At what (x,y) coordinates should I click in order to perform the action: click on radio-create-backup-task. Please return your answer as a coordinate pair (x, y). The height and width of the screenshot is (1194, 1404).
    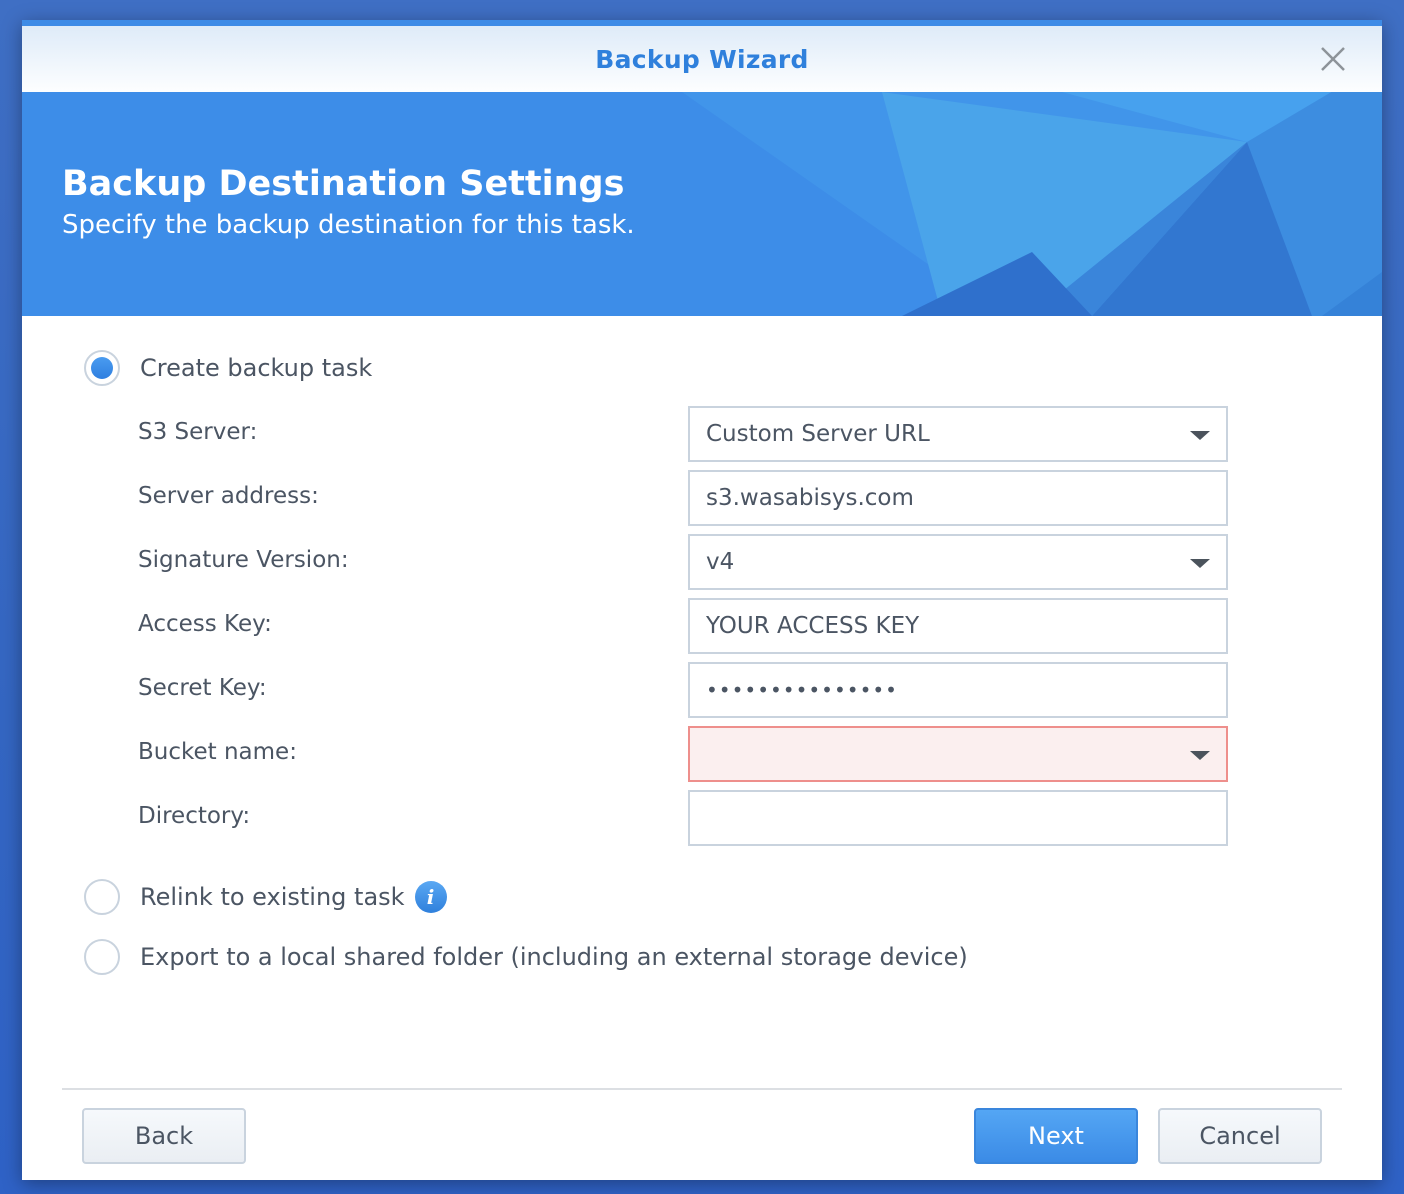
    Looking at the image, I should click on (102, 368).